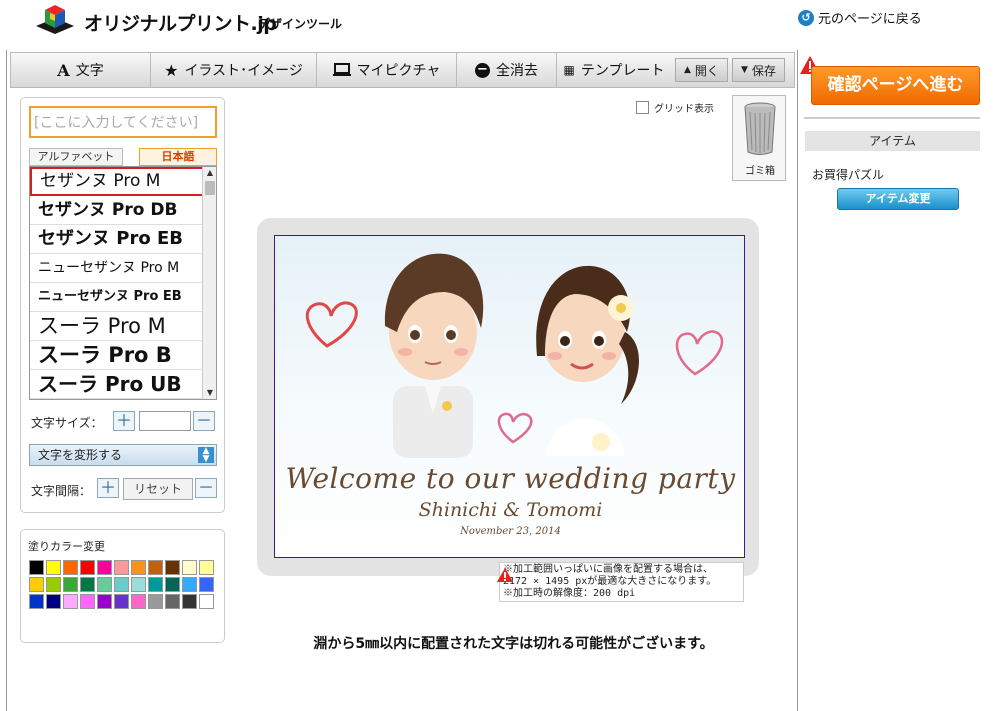 This screenshot has height=711, width=993. What do you see at coordinates (171, 70) in the screenshot?
I see `star-icon: ★` at bounding box center [171, 70].